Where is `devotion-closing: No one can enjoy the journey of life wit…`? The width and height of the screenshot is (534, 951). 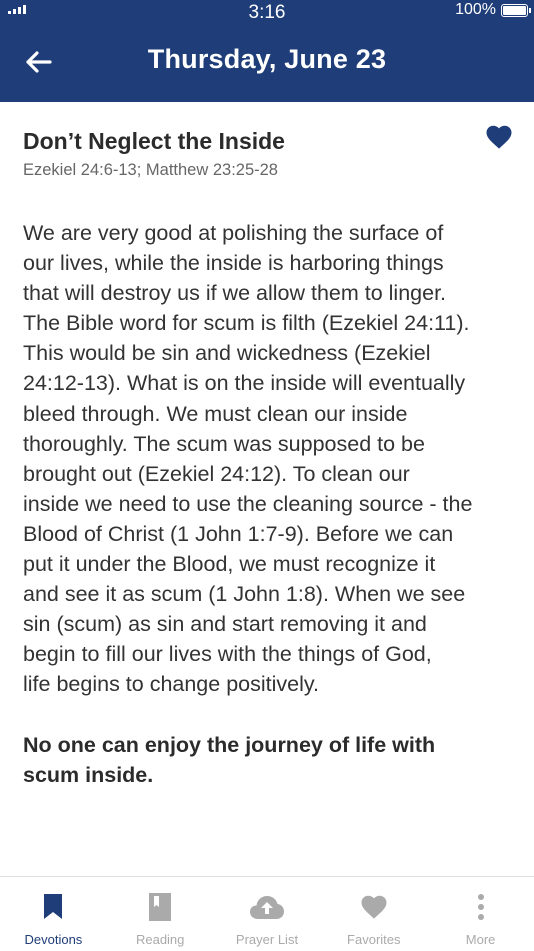 devotion-closing: No one can enjoy the journey of life wit… is located at coordinates (268, 760).